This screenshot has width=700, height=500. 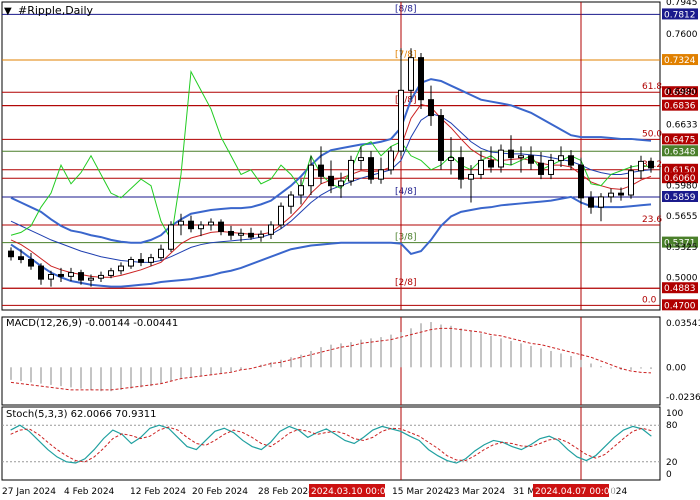 I want to click on y-tick-label: 0.5980, so click(x=682, y=187).